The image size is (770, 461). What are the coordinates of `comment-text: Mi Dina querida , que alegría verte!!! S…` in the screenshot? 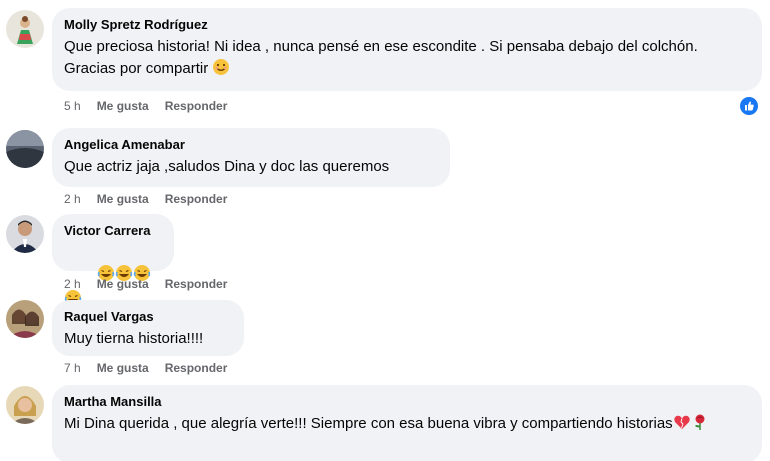 It's located at (407, 425).